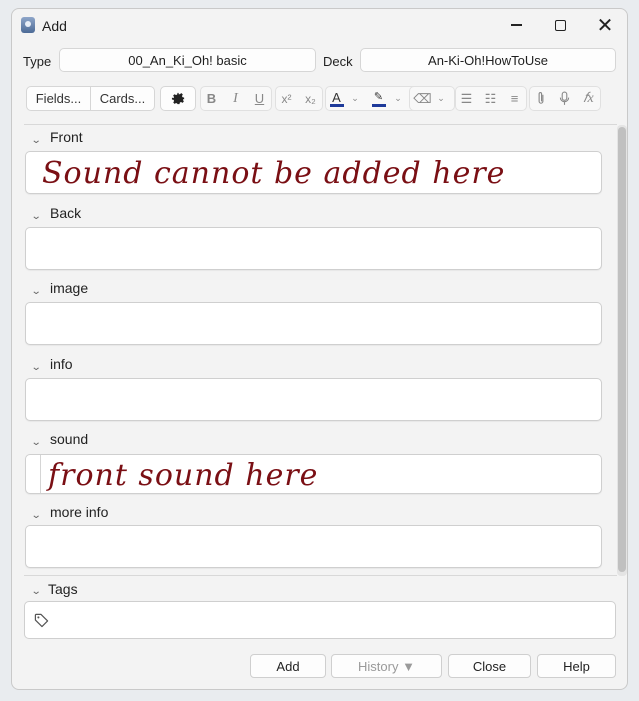 The image size is (639, 701). I want to click on title-bar: Add ✕, so click(319, 25).